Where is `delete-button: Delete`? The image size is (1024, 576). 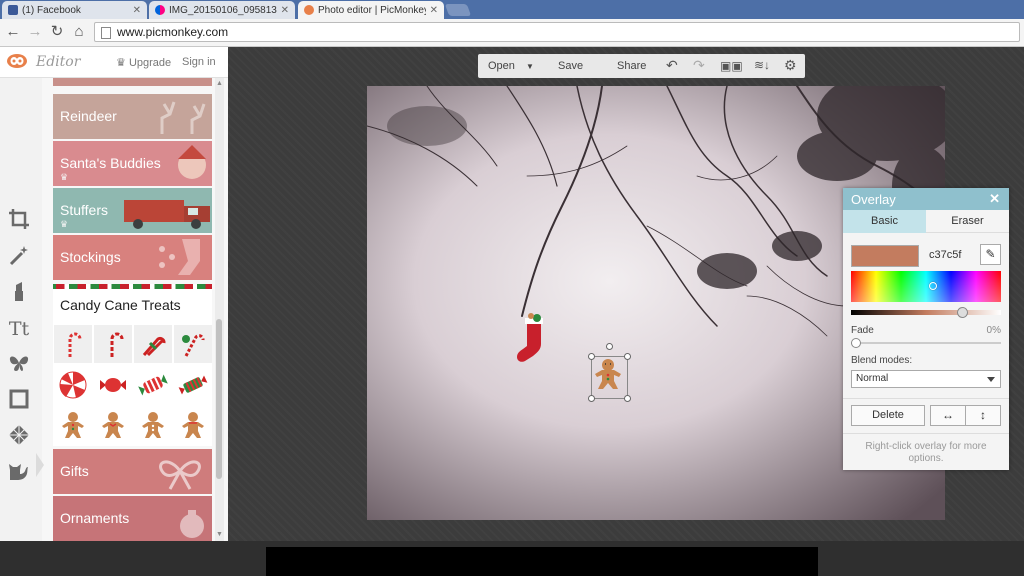
delete-button: Delete is located at coordinates (888, 415).